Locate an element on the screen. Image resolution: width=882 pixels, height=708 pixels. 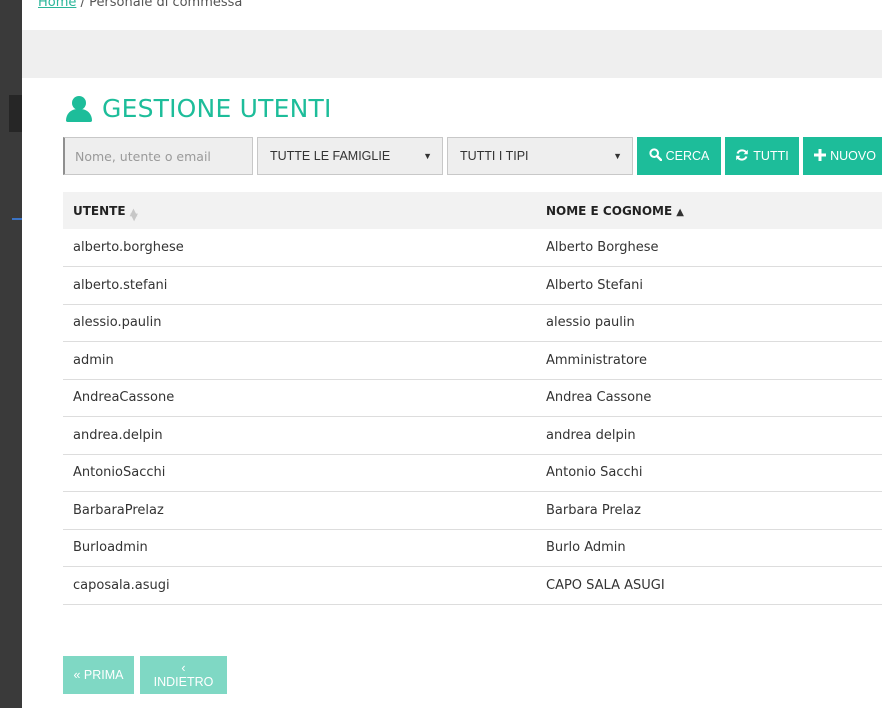
cell-nome-cognome: Alberto Stefani is located at coordinates (709, 285).